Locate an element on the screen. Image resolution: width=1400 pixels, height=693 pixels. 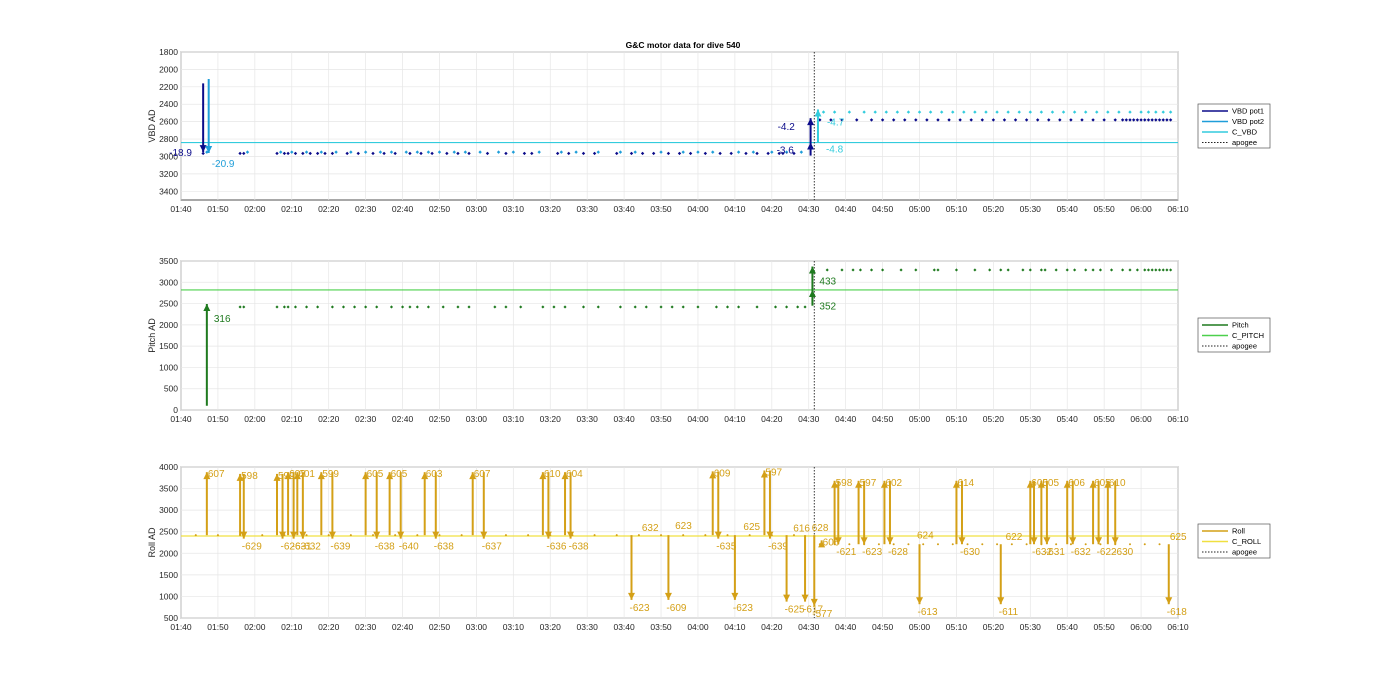
legend-label: C_VBD is located at coordinates (1245, 132).